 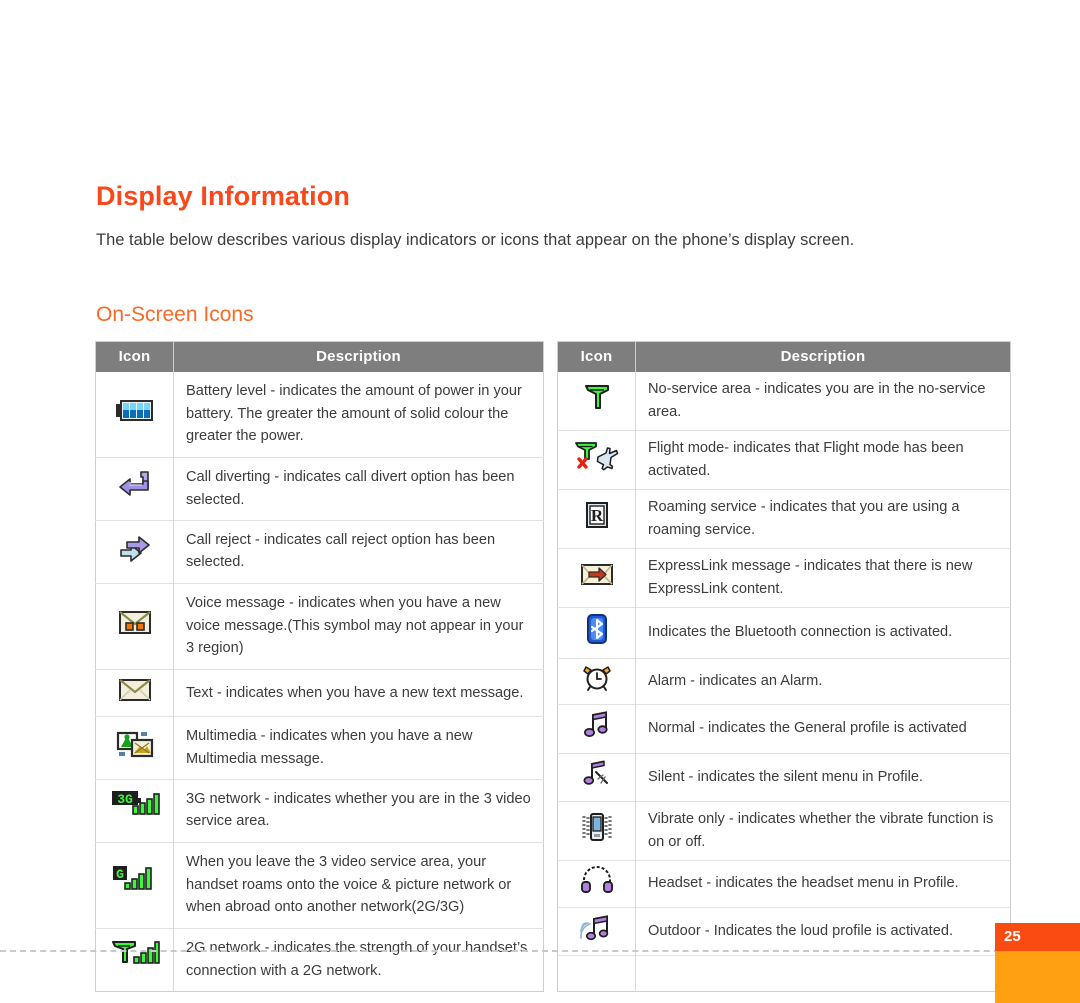 I want to click on table-filler-row, so click(x=784, y=973).